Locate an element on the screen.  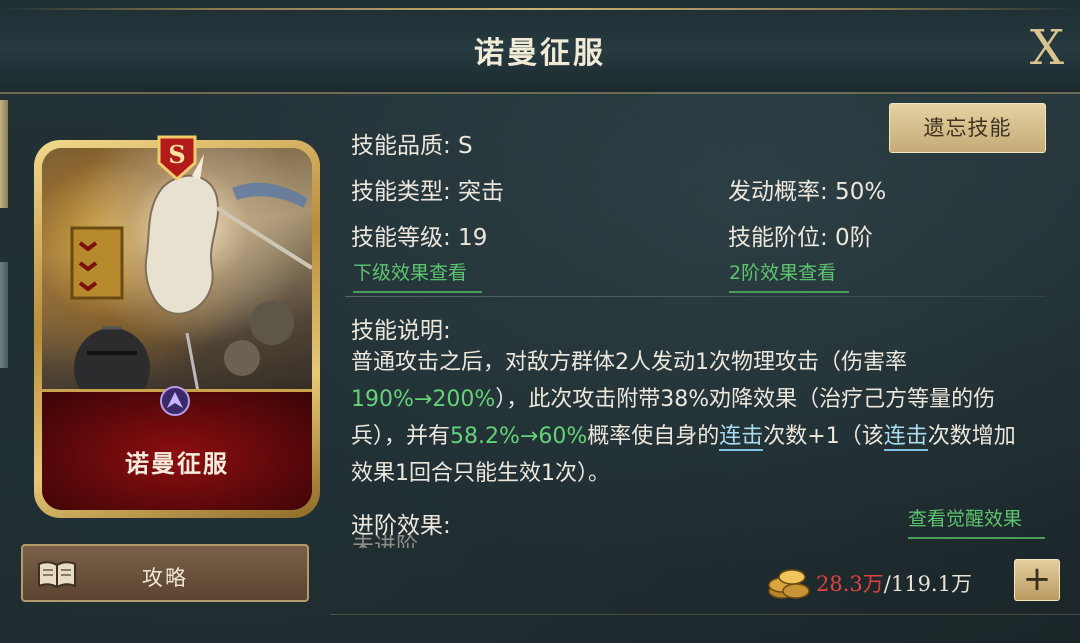
header-bar: 诺曼征服 X is located at coordinates (540, 47).